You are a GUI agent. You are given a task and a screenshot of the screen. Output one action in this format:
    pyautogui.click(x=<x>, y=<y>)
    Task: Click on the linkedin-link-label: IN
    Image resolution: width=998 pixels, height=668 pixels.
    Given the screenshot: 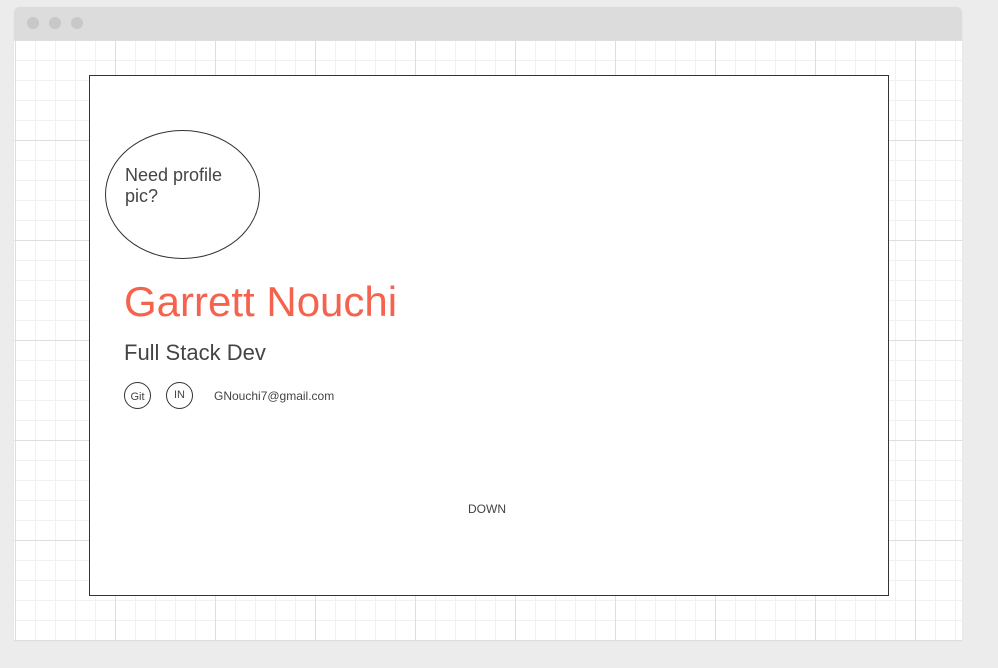 What is the action you would take?
    pyautogui.click(x=179, y=395)
    